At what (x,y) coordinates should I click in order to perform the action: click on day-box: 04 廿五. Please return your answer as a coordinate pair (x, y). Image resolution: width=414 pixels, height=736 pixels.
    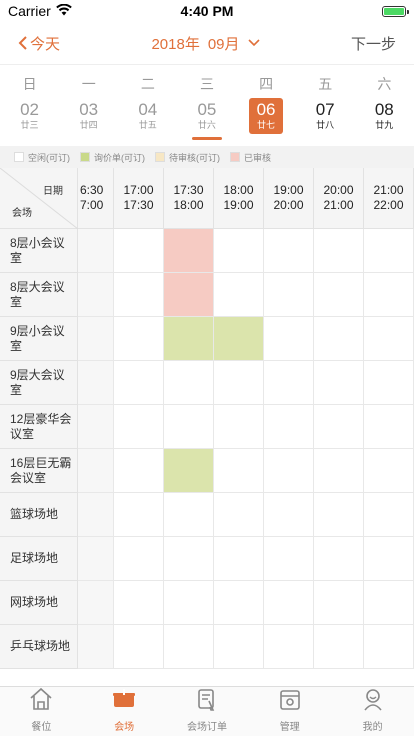
    Looking at the image, I should click on (148, 116).